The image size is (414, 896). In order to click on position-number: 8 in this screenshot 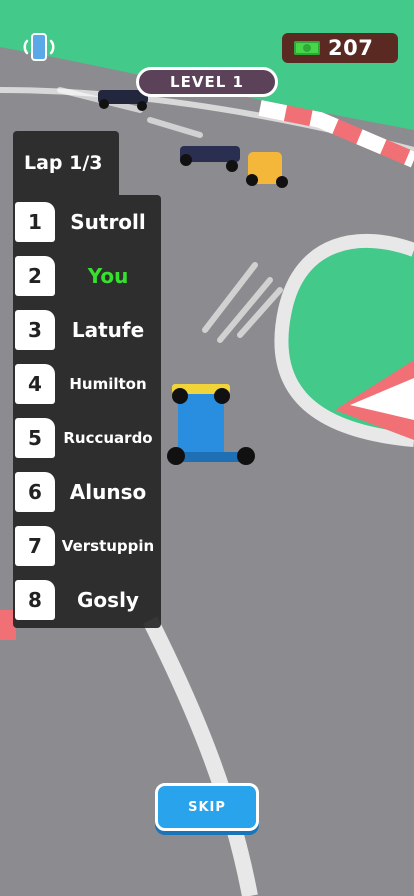, I will do `click(35, 600)`.